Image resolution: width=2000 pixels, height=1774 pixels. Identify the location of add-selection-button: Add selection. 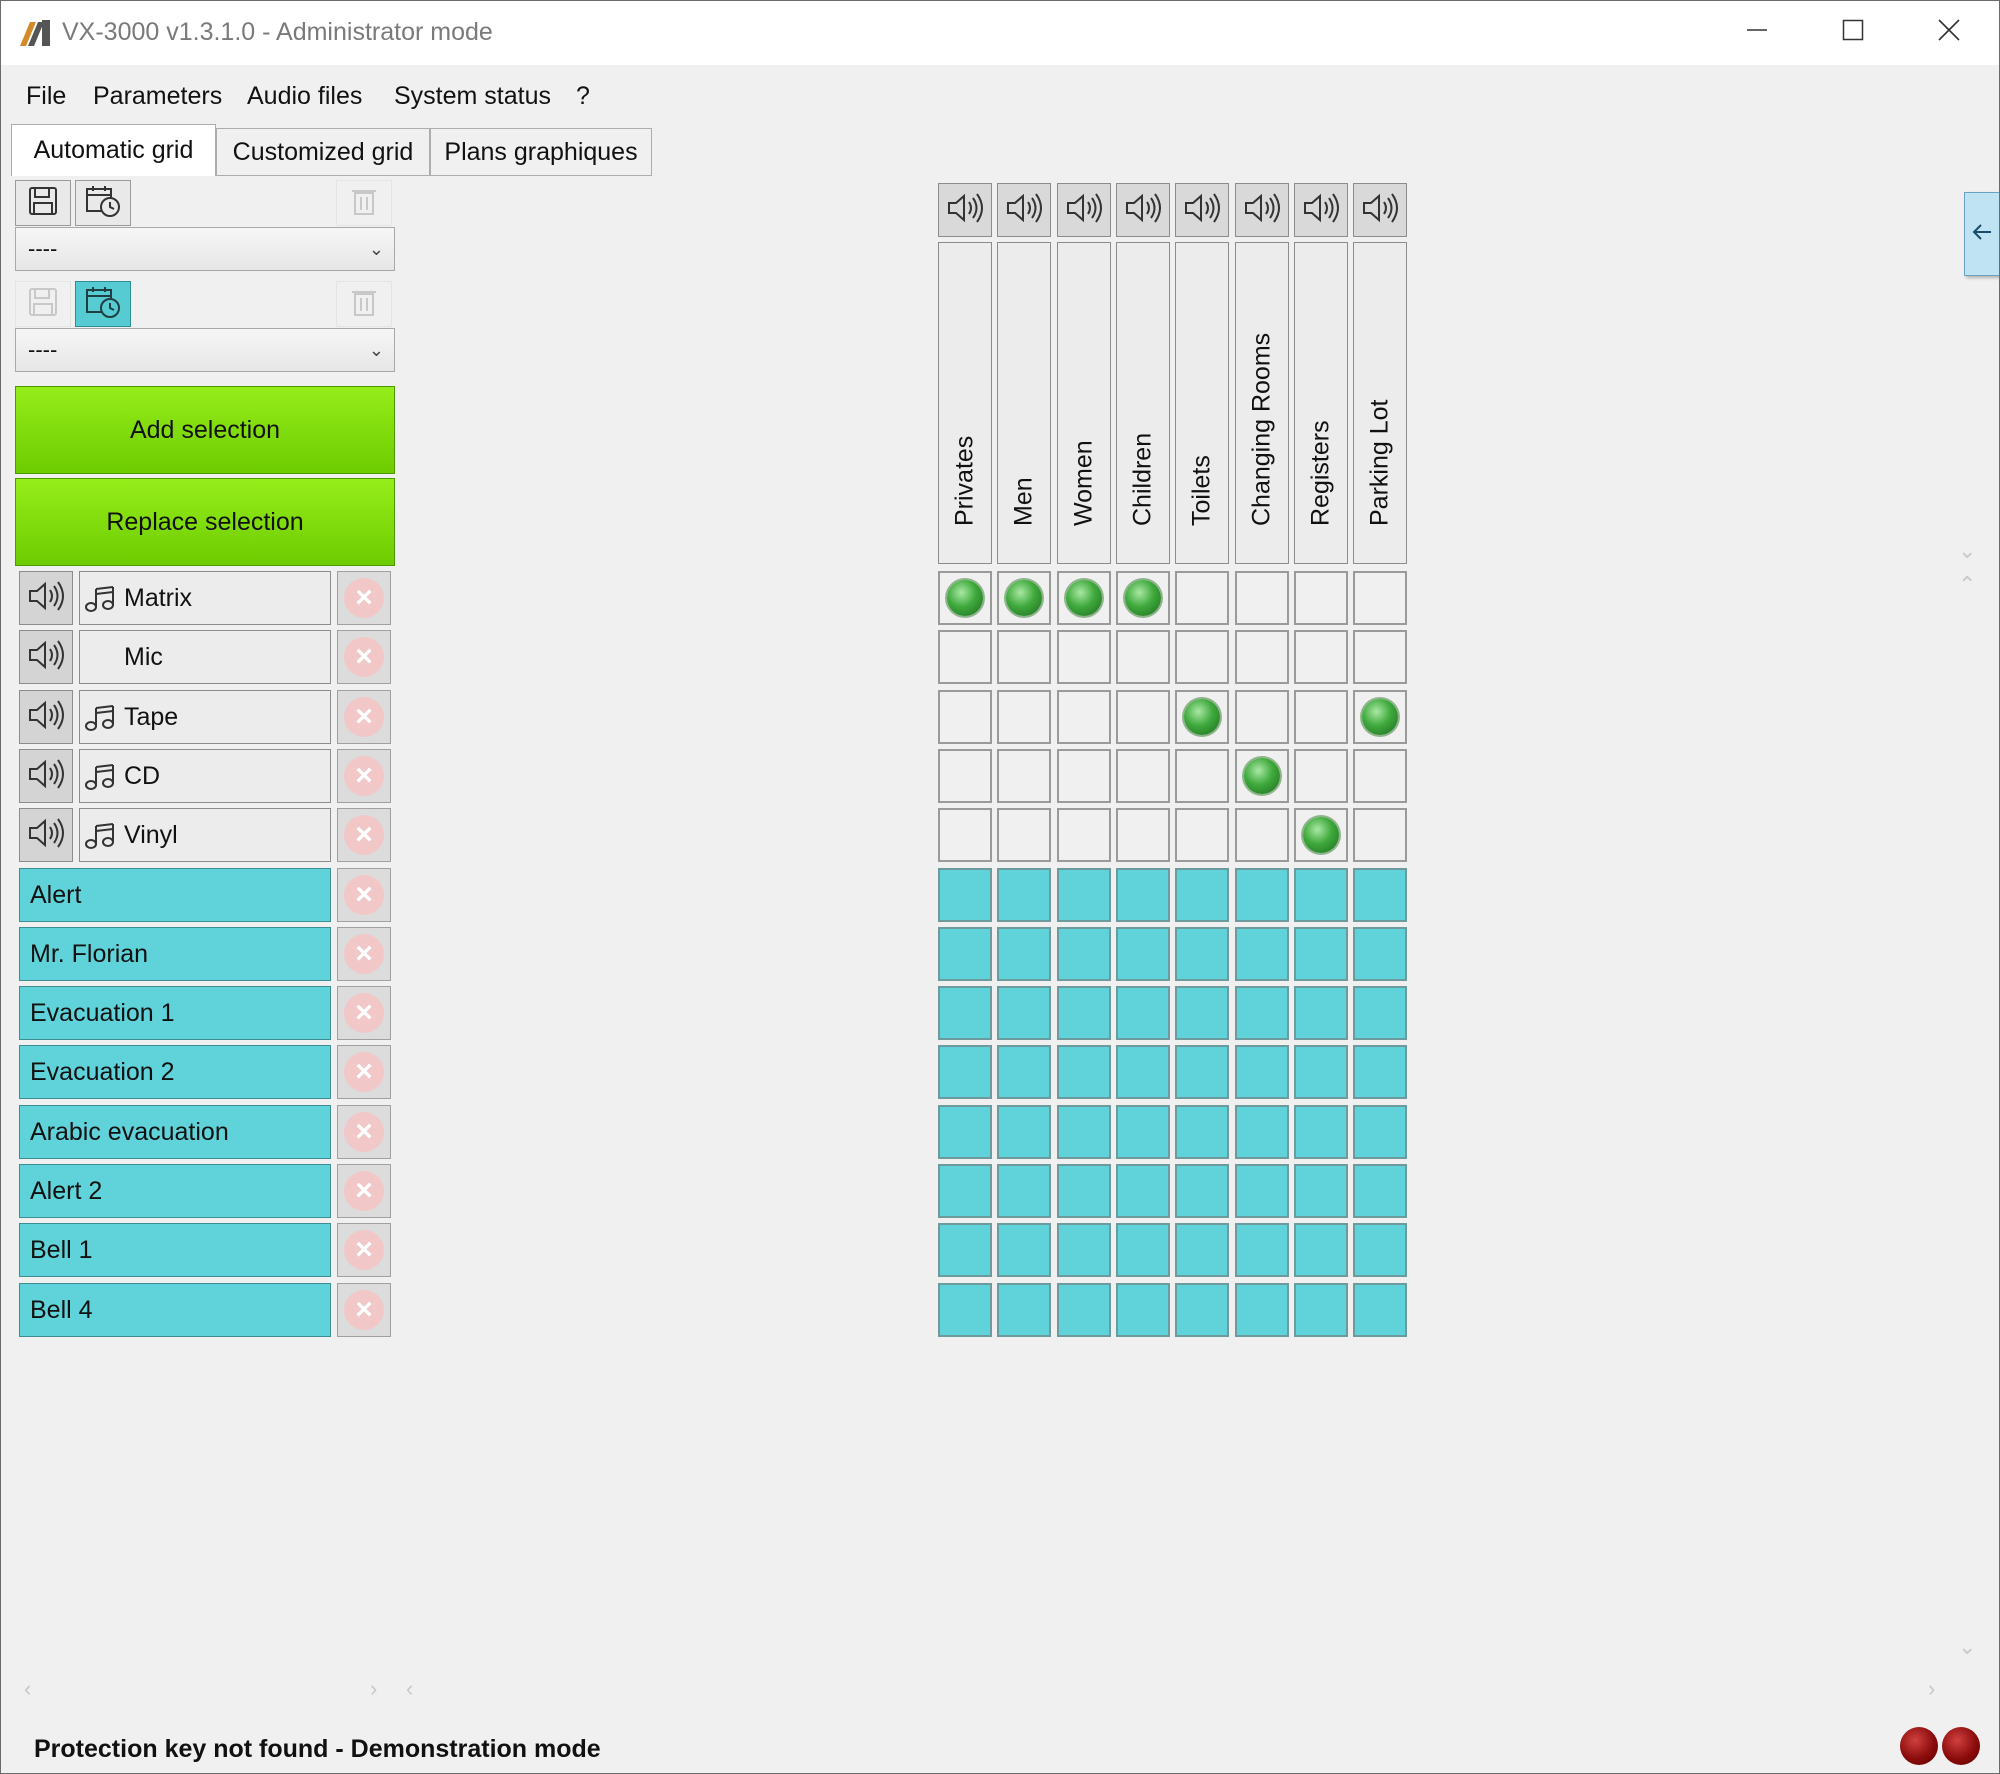
(205, 430).